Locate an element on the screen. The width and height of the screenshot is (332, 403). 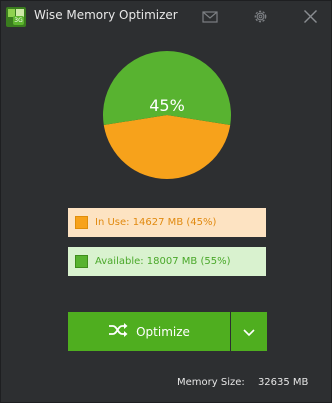
memory-size-footer: Memory Size: 32635 MB is located at coordinates (242, 382).